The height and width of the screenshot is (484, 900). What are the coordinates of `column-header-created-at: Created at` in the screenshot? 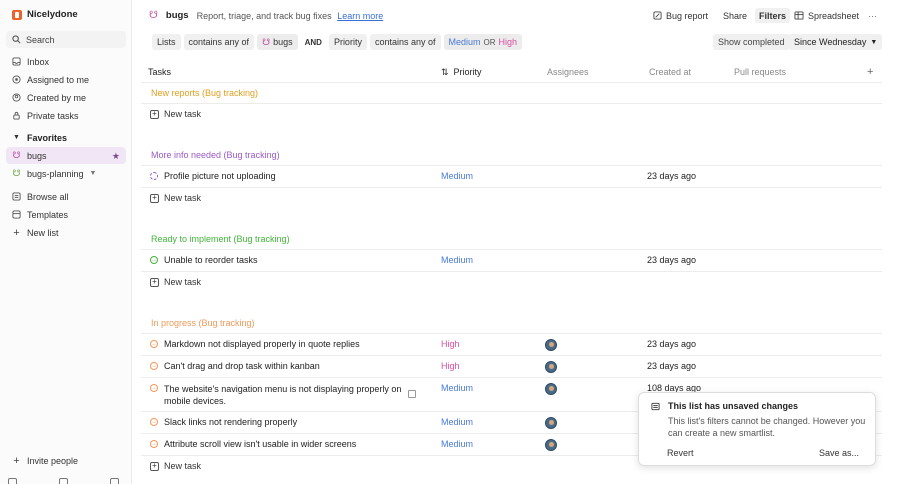 It's located at (670, 72).